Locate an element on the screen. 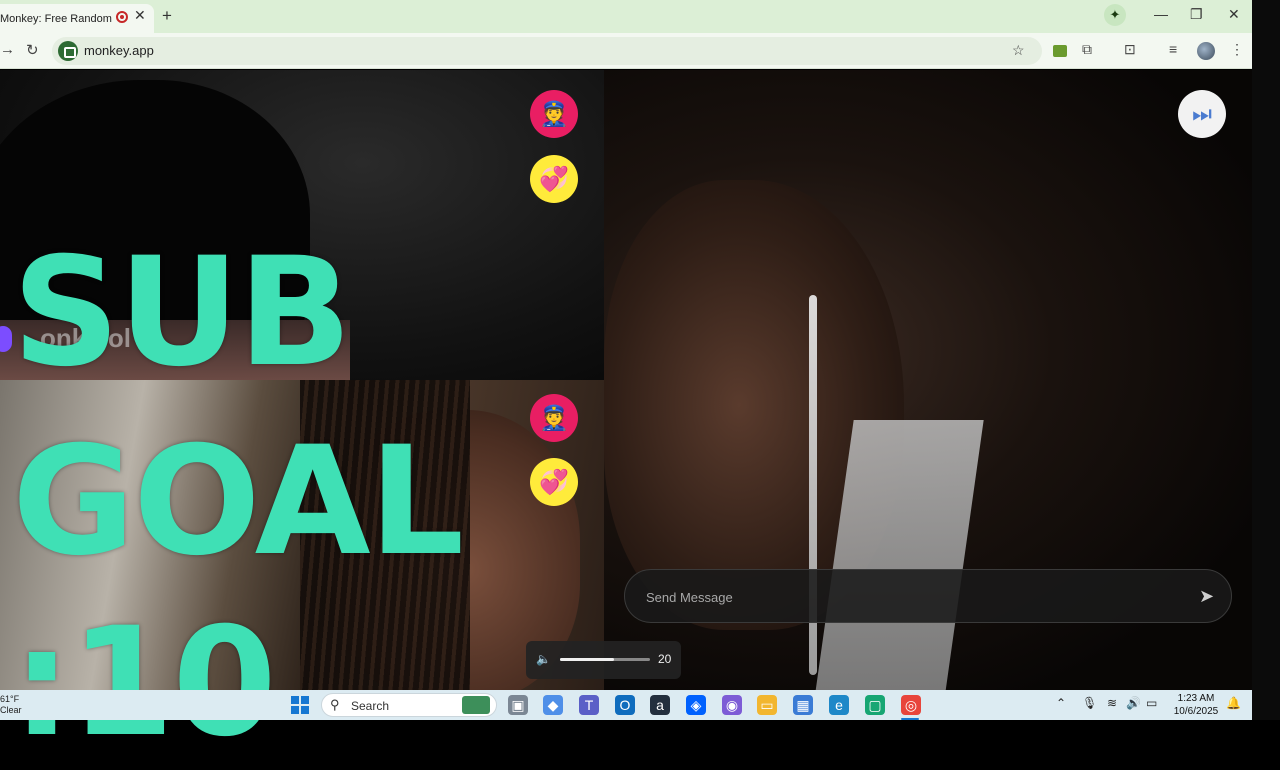 The height and width of the screenshot is (770, 1280). close-window-icon: ✕ is located at coordinates (1234, 14).